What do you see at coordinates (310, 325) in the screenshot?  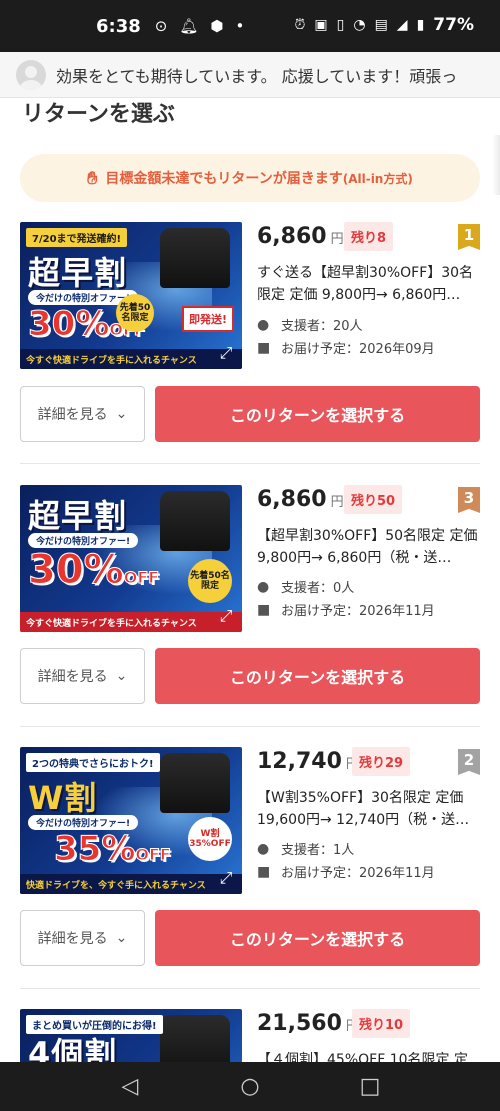 I see `supporters-count: ● 支援者：20人` at bounding box center [310, 325].